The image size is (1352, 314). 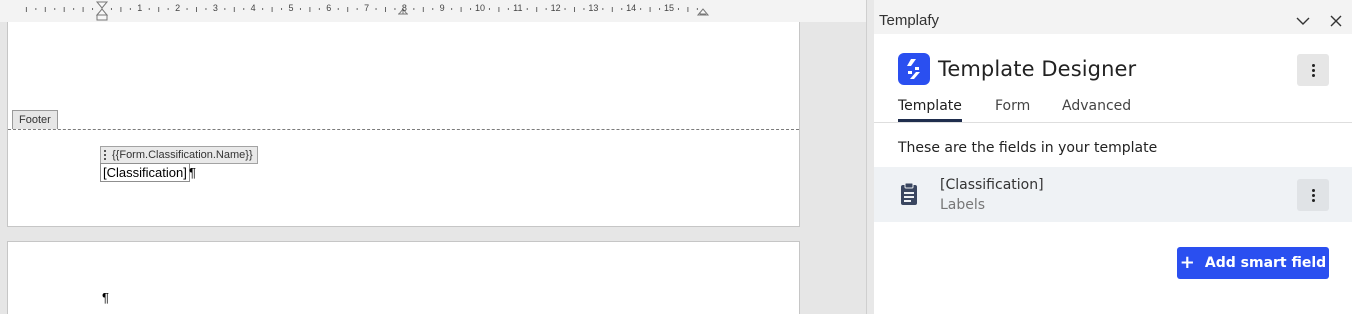 What do you see at coordinates (403, 277) in the screenshot?
I see `document-page-2: ¶` at bounding box center [403, 277].